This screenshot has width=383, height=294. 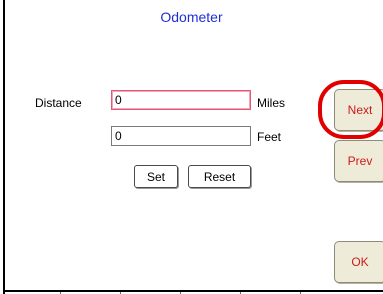 What do you see at coordinates (219, 176) in the screenshot?
I see `reset-button: Reset` at bounding box center [219, 176].